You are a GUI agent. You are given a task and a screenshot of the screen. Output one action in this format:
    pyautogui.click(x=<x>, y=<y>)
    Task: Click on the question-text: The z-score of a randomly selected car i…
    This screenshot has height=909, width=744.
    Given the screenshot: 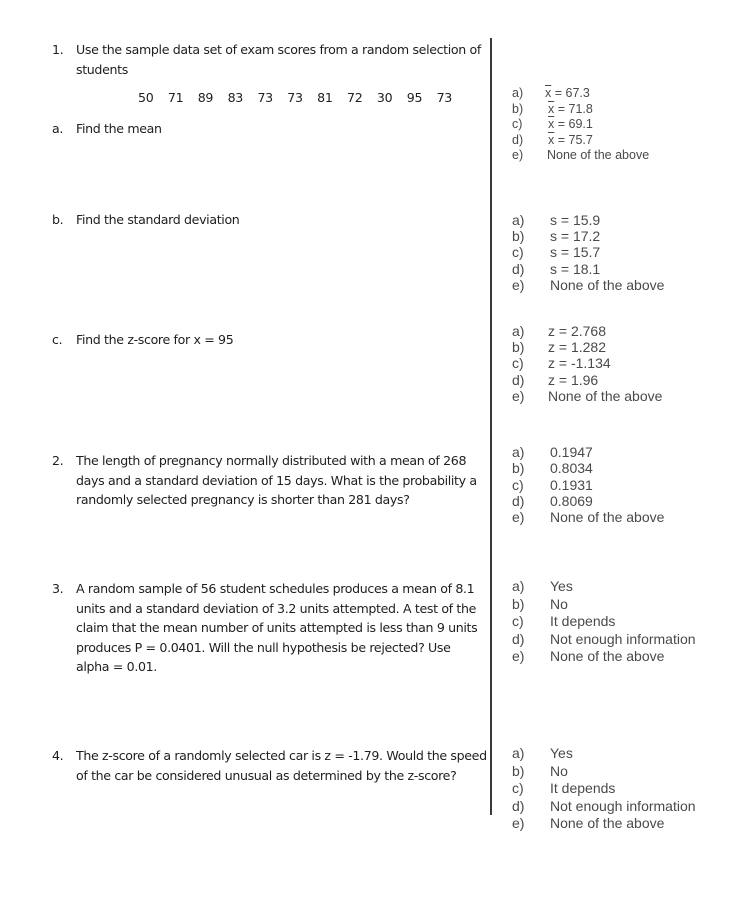 What is the action you would take?
    pyautogui.click(x=281, y=765)
    